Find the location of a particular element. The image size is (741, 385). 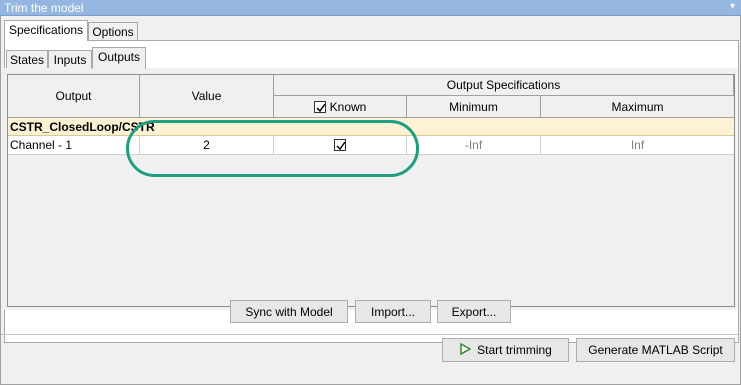

subtab-outputs-label: Outputs is located at coordinates (119, 57).